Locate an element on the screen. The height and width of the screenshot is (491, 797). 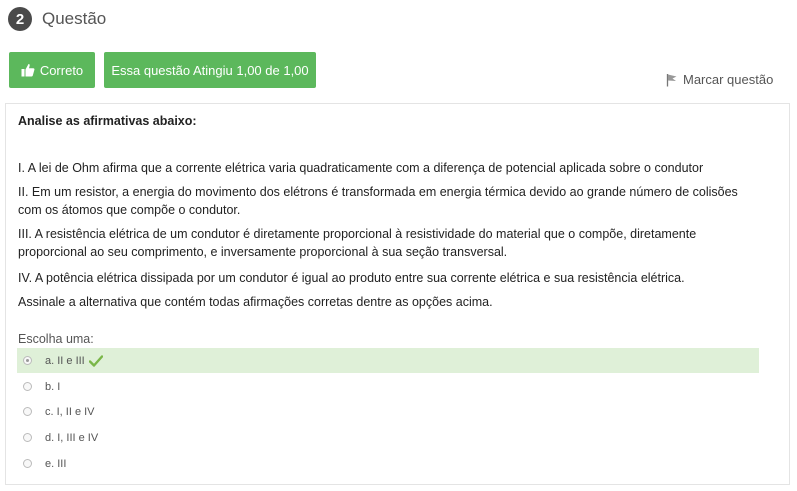
question-number-badge: 2 is located at coordinates (20, 19).